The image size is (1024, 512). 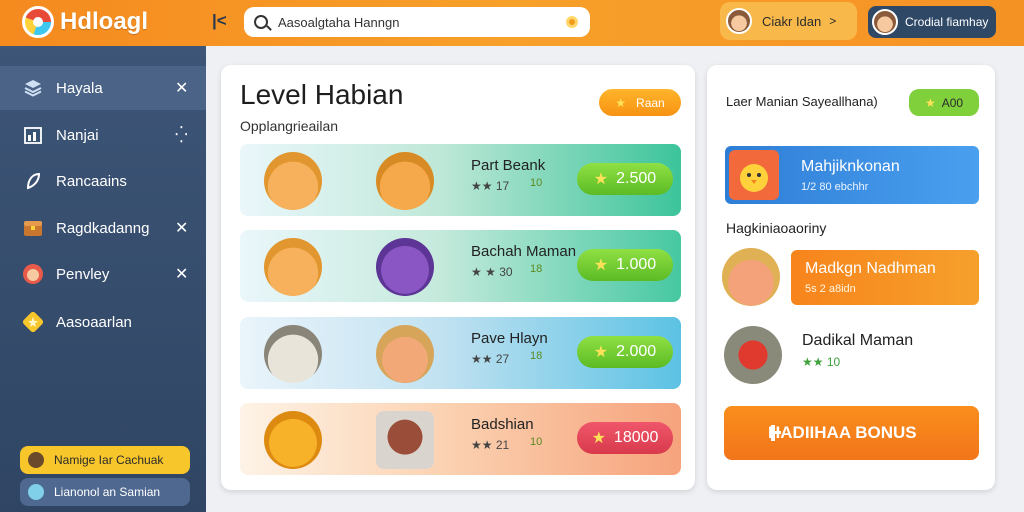 What do you see at coordinates (103, 135) in the screenshot?
I see `sidebar-item-nanjai: Nanjai ⁛` at bounding box center [103, 135].